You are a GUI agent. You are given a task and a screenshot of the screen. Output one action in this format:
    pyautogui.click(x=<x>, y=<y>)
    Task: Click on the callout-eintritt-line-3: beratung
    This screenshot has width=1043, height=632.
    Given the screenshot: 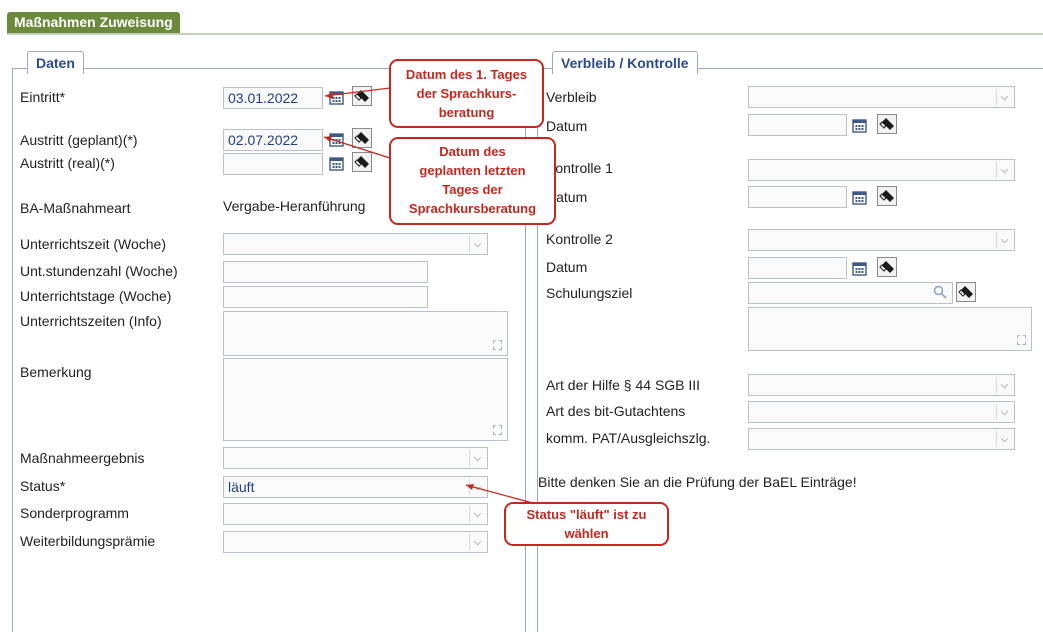 What is the action you would take?
    pyautogui.click(x=466, y=112)
    